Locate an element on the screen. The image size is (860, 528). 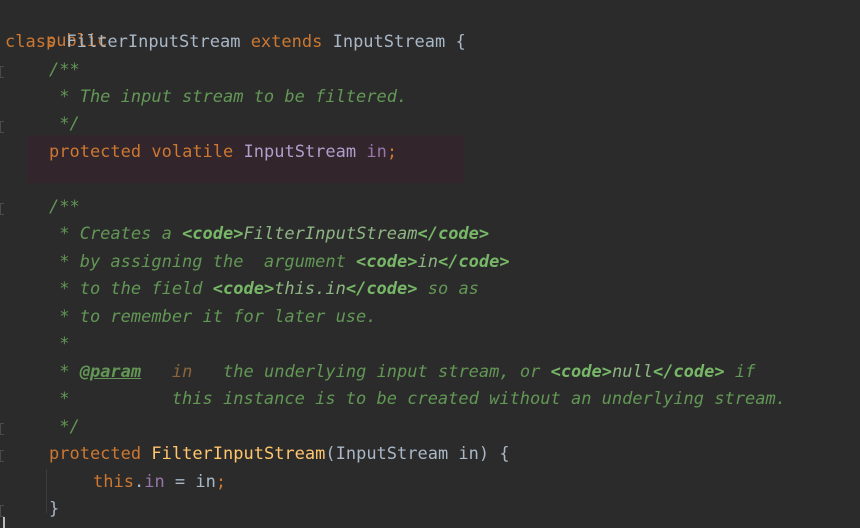
comment: * to the field is located at coordinates (131, 289).